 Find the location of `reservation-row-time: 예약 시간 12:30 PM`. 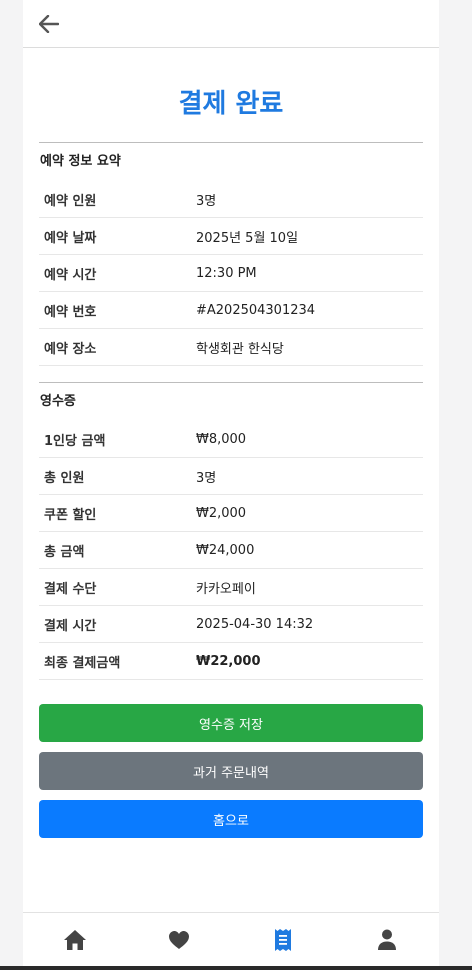

reservation-row-time: 예약 시간 12:30 PM is located at coordinates (231, 273).